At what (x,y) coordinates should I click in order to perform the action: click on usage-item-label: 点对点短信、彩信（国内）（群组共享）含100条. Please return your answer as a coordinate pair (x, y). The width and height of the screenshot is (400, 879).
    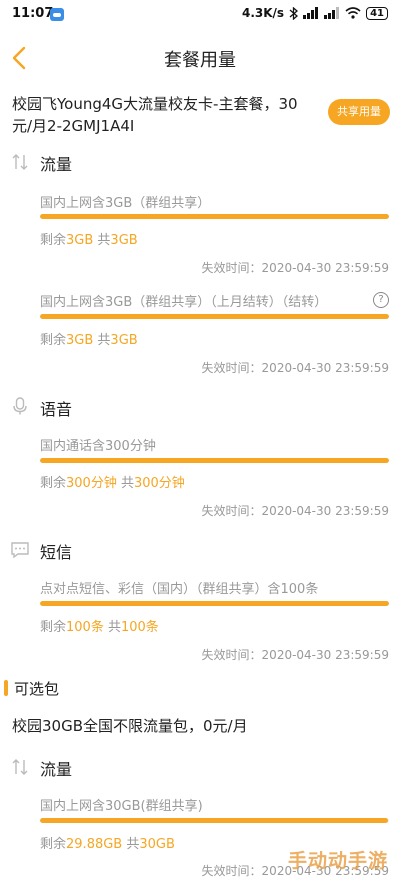
    Looking at the image, I should click on (179, 589).